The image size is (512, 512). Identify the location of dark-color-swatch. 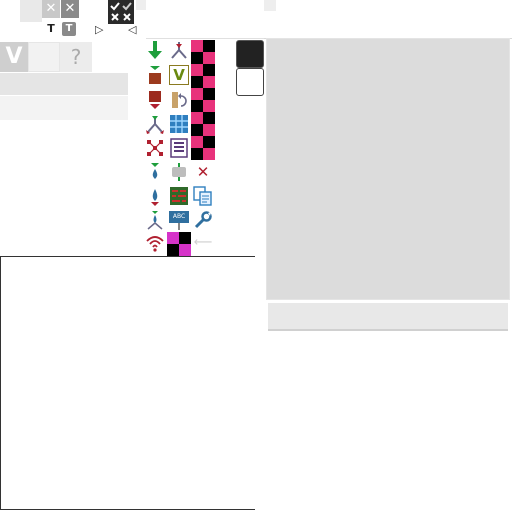
(250, 54).